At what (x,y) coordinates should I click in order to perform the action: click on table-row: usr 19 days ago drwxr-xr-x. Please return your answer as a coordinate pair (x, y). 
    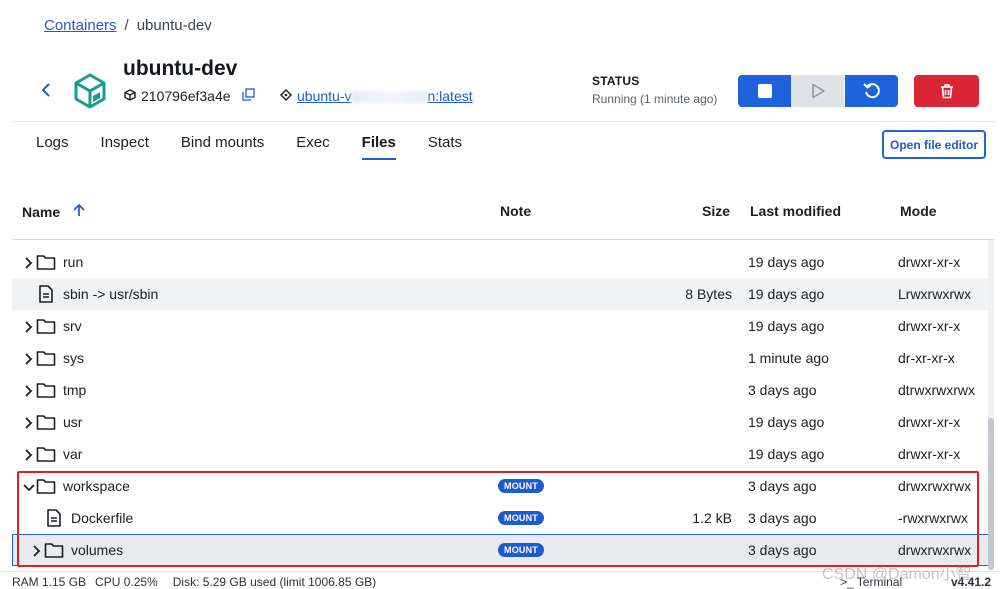
    Looking at the image, I should click on (501, 422).